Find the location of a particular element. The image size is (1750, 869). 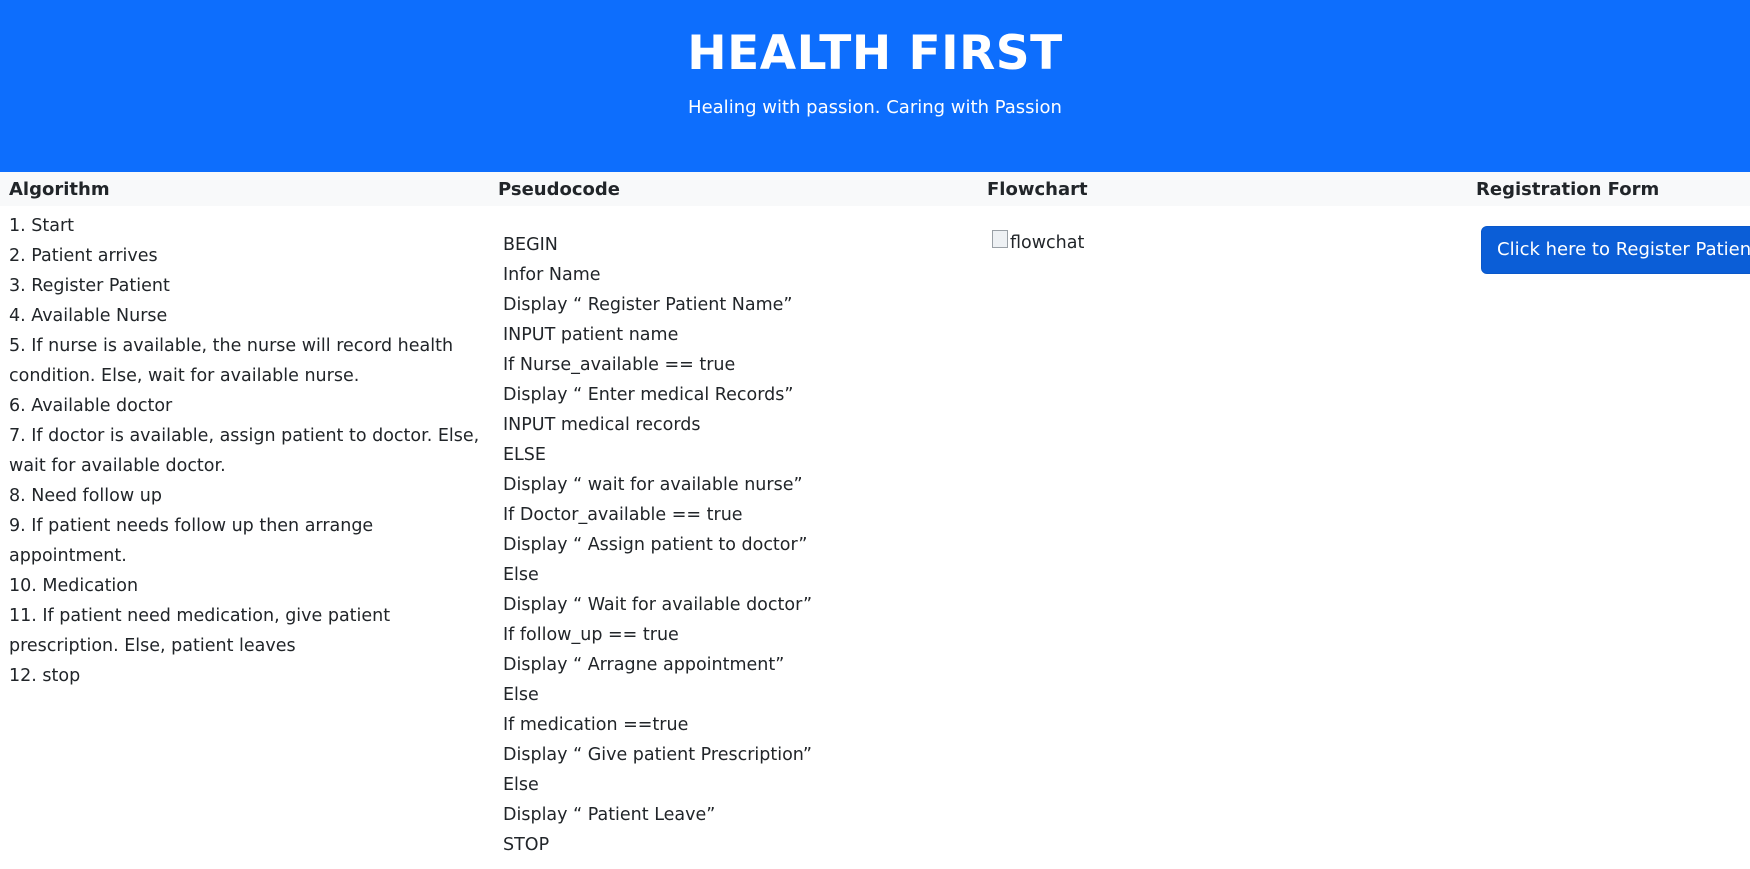

registration-cell: Click here to Register Patient is located at coordinates (1608, 533).